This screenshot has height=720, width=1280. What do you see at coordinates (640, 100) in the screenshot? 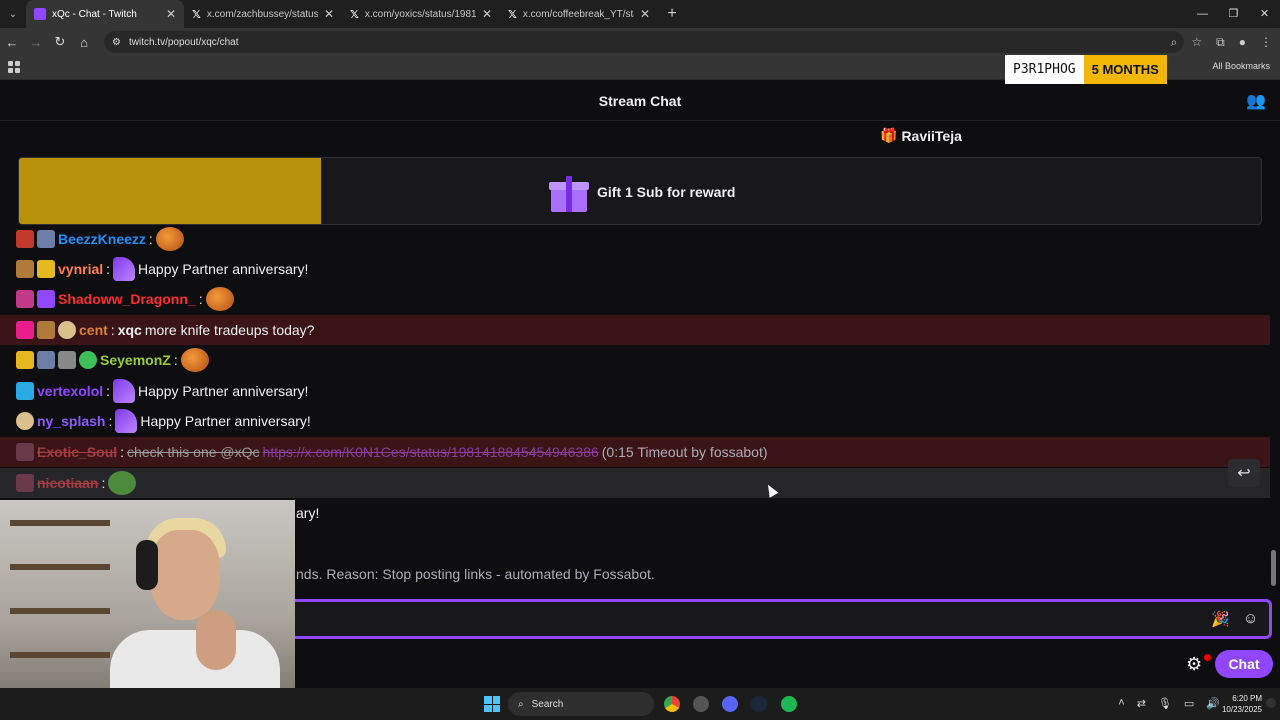
I see `chat-title: Stream Chat` at bounding box center [640, 100].